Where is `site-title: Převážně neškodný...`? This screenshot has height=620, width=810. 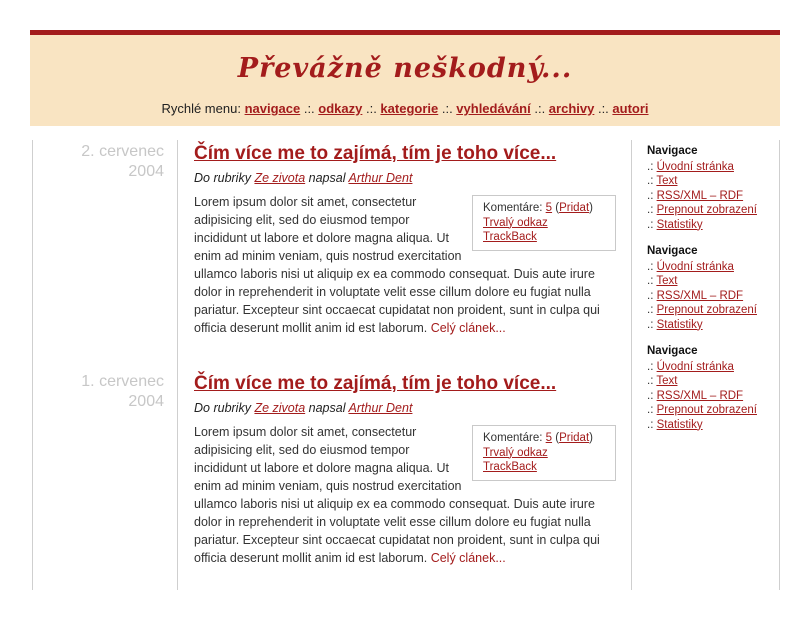
site-title: Převážně neškodný... is located at coordinates (405, 68).